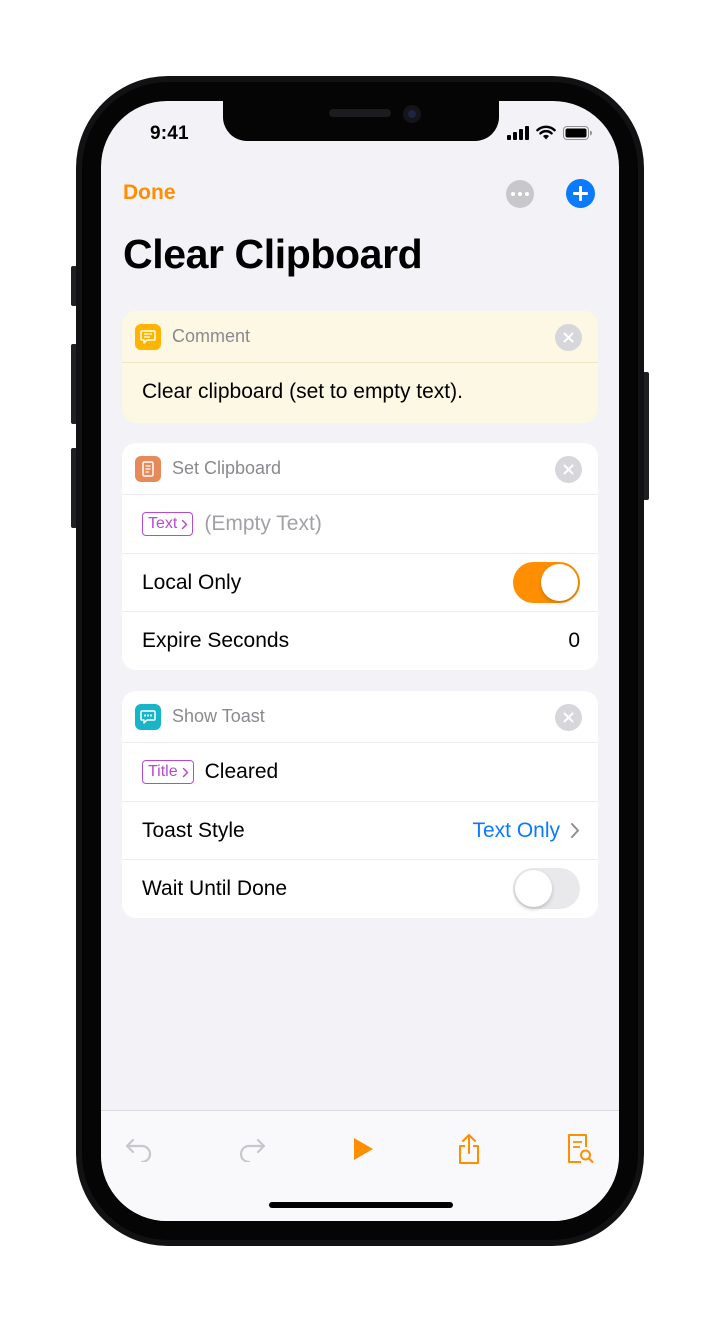 The width and height of the screenshot is (720, 1322). What do you see at coordinates (148, 468) in the screenshot?
I see `clipboard-icon` at bounding box center [148, 468].